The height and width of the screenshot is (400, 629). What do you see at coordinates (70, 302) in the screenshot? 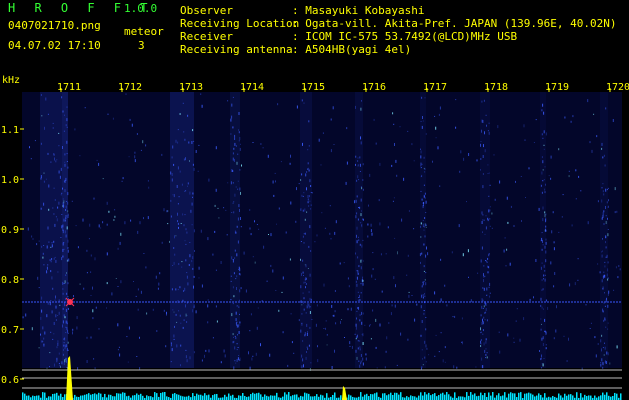
I see `meteor-marker` at bounding box center [70, 302].